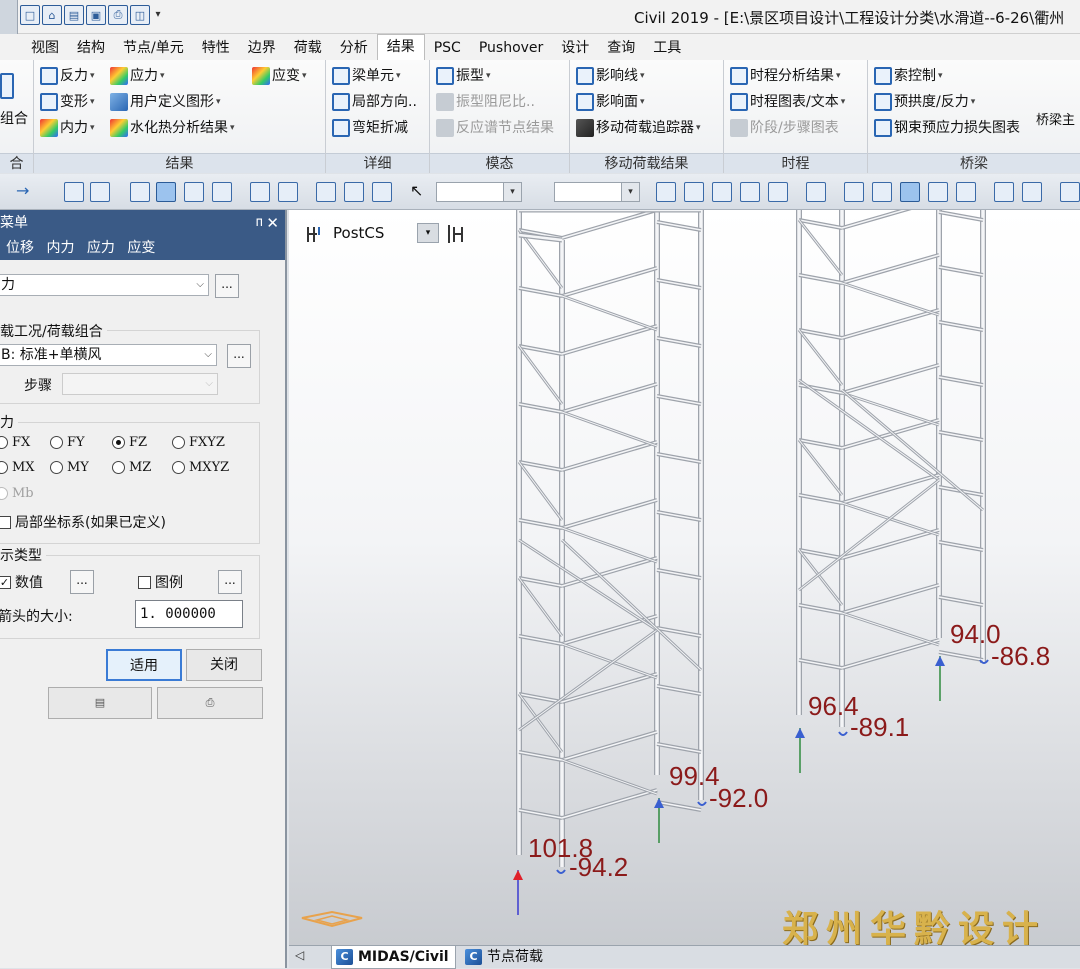 The image size is (1080, 969). I want to click on activate-icon, so click(666, 192).